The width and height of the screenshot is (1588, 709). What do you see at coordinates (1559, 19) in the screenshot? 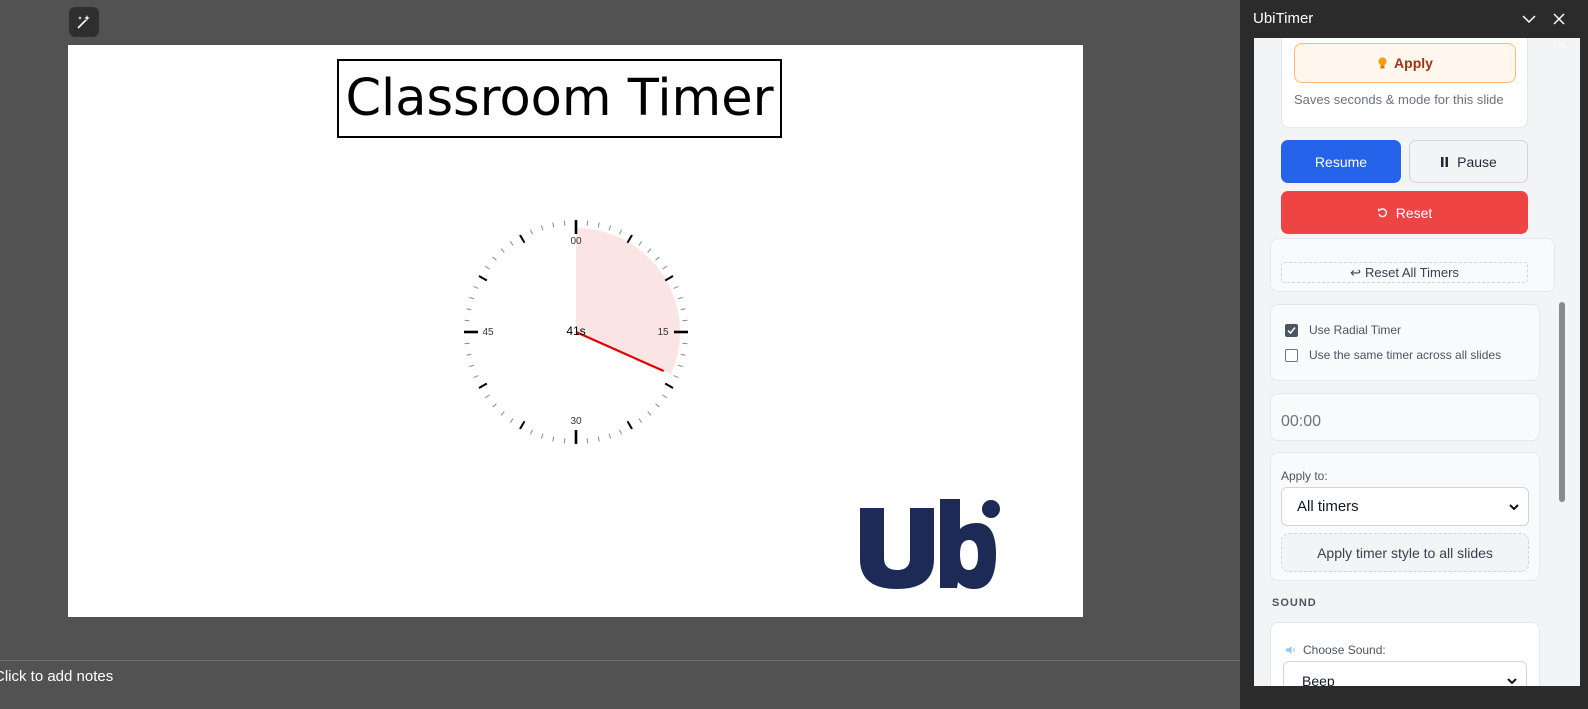
I see `close-icon` at bounding box center [1559, 19].